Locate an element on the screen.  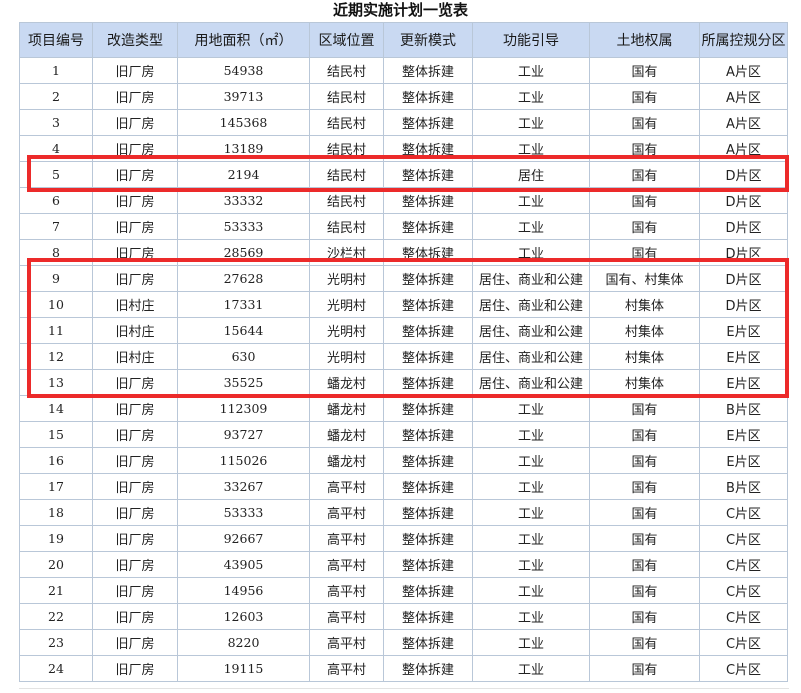
cell-col-area: 19115 is located at coordinates (243, 668).